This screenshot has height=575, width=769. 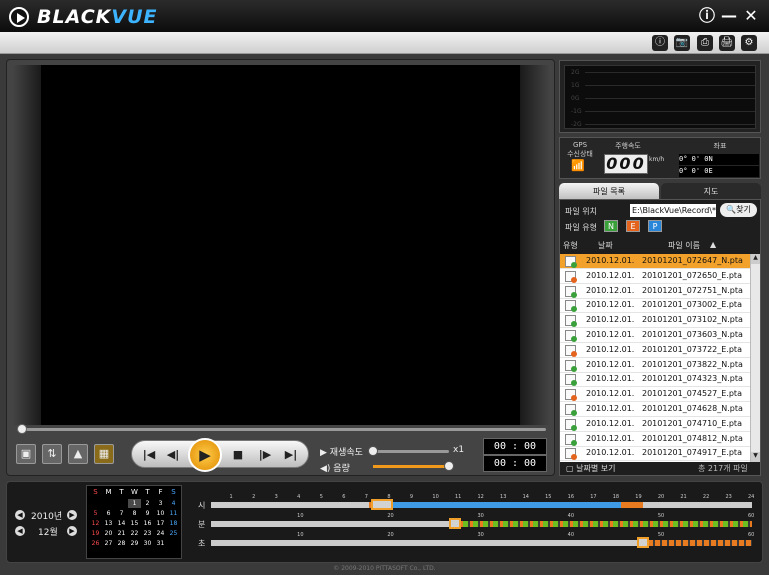 I want to click on file-row: 2010.12.01. 20101201_073002_E.pta, so click(x=655, y=306).